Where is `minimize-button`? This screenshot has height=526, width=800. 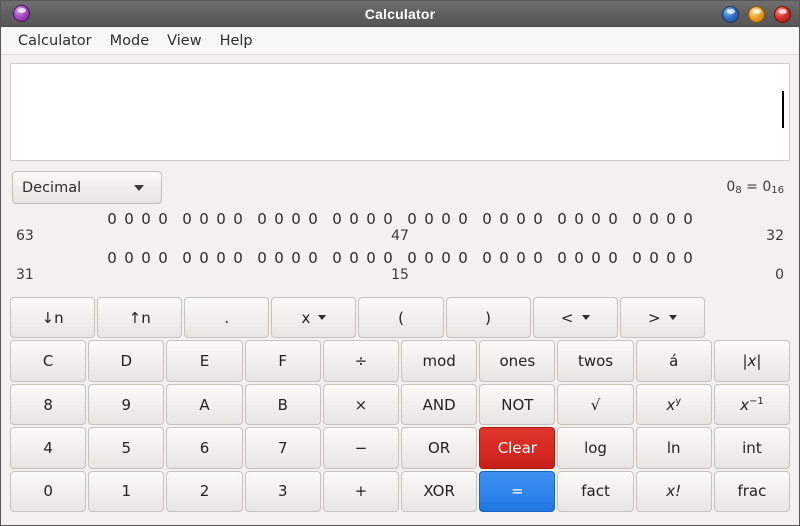
minimize-button is located at coordinates (730, 14).